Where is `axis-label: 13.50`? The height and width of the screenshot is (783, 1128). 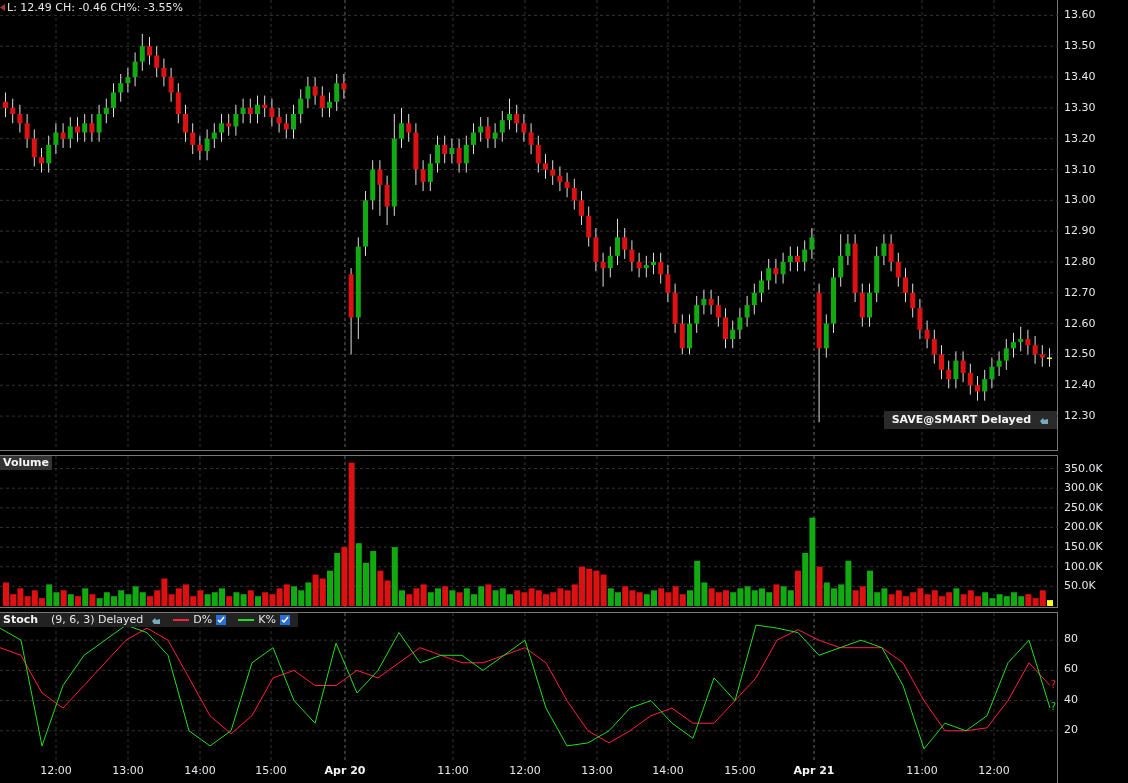
axis-label: 13.50 is located at coordinates (1080, 46).